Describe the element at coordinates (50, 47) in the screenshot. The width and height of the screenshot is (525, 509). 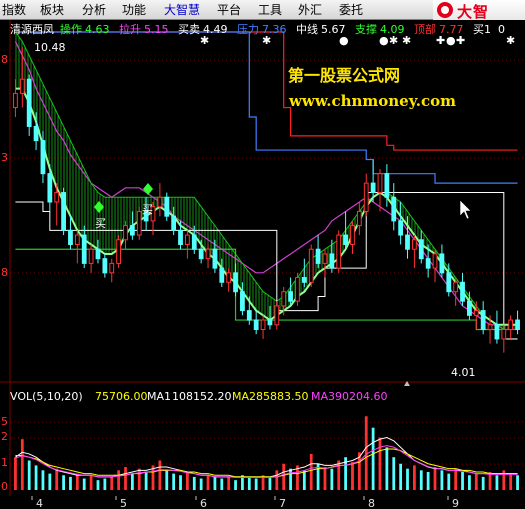
I see `high-price-label: 10.48` at that location.